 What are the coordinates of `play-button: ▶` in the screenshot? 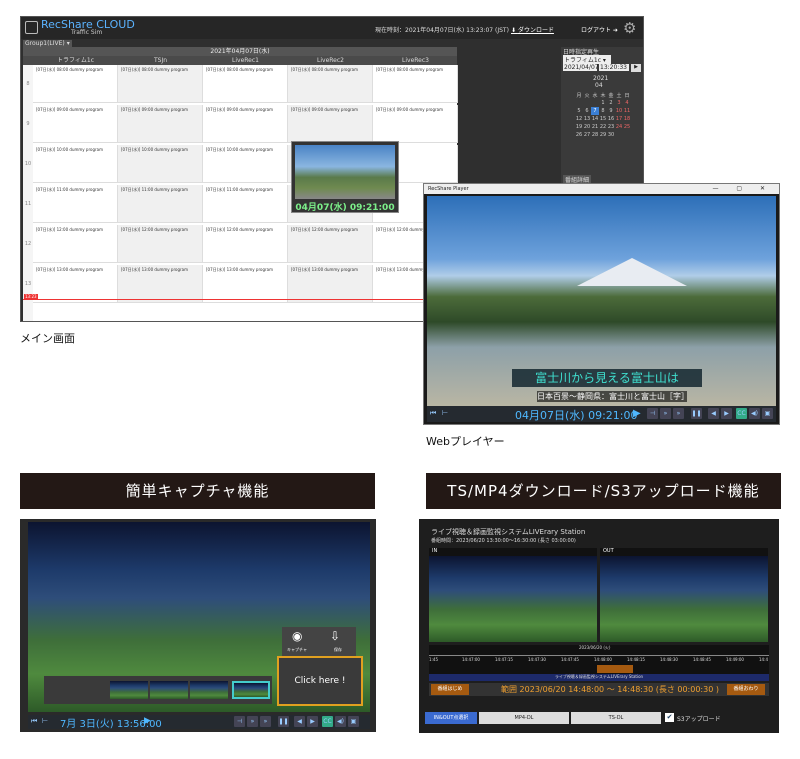 It's located at (636, 68).